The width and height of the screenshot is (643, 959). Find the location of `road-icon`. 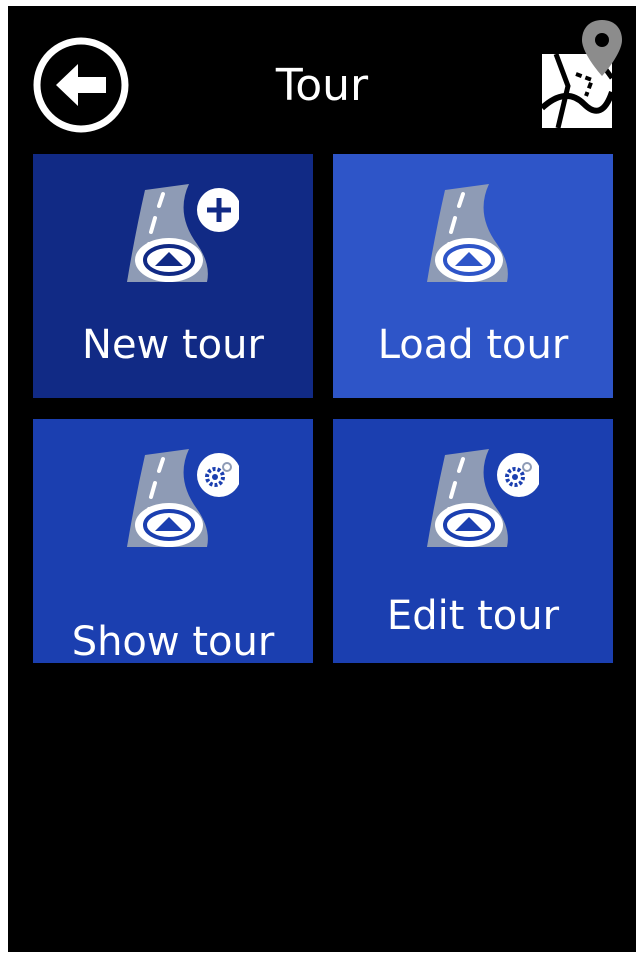

road-icon is located at coordinates (467, 233).